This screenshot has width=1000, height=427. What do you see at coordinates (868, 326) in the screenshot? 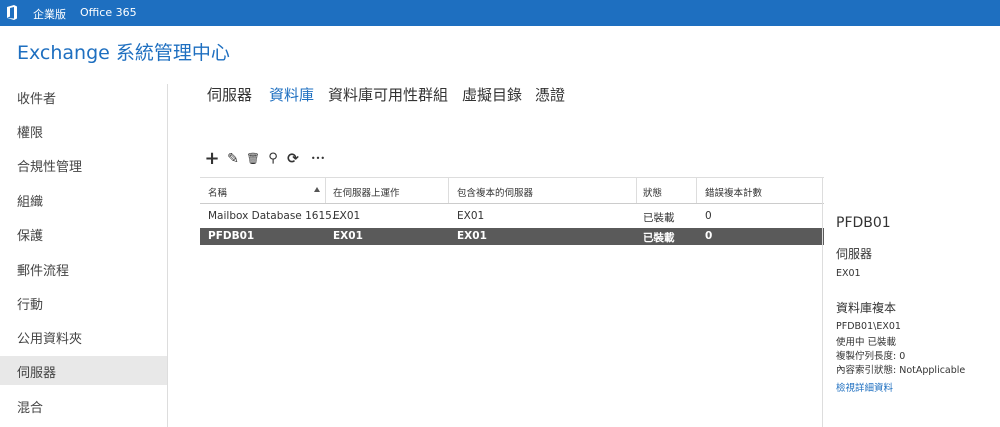
I see `copy-name: PFDB01\EX01` at bounding box center [868, 326].